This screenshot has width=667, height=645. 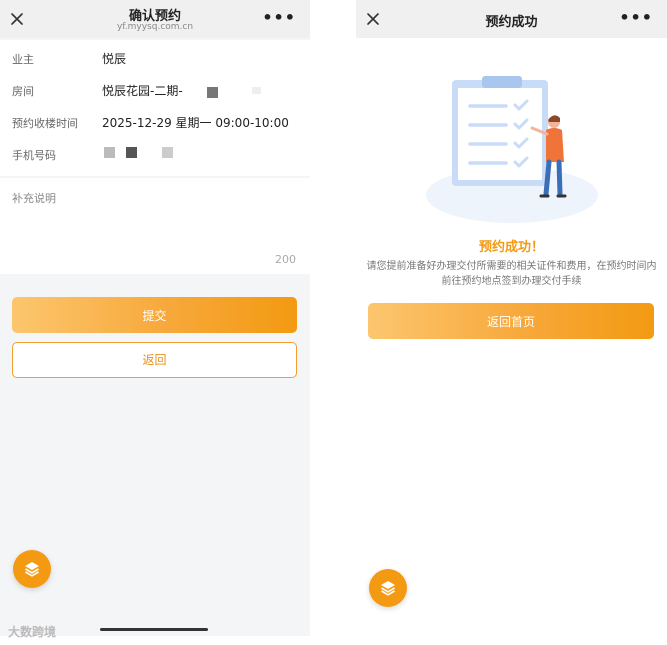 What do you see at coordinates (45, 123) in the screenshot?
I see `info-label: 预约收楼时间` at bounding box center [45, 123].